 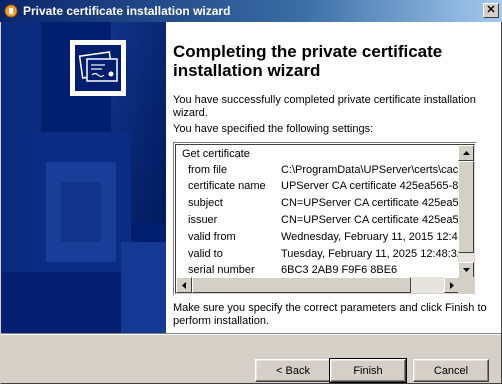 I want to click on scroll-left-icon, so click(x=184, y=285).